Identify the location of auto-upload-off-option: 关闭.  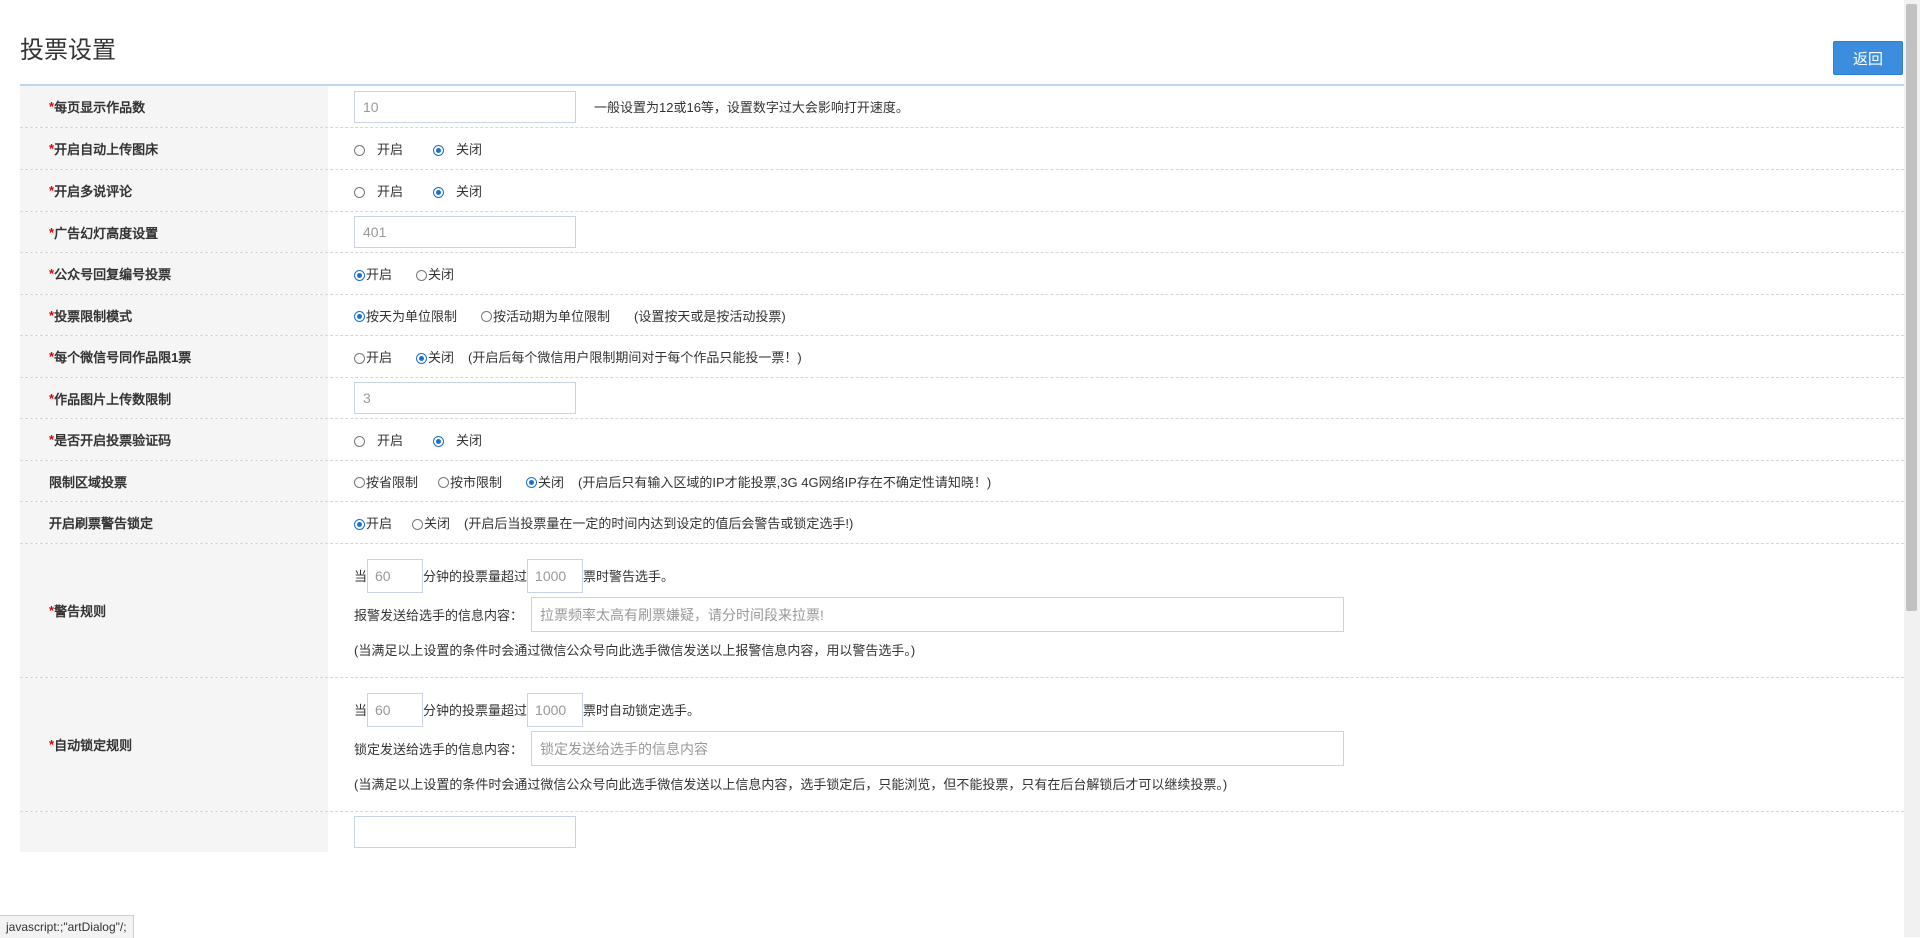
(457, 148).